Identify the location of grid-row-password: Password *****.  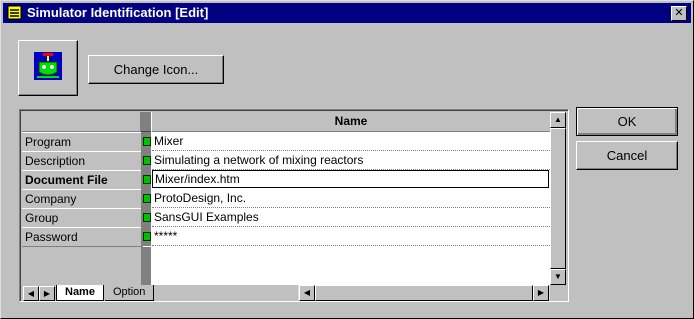
(286, 237).